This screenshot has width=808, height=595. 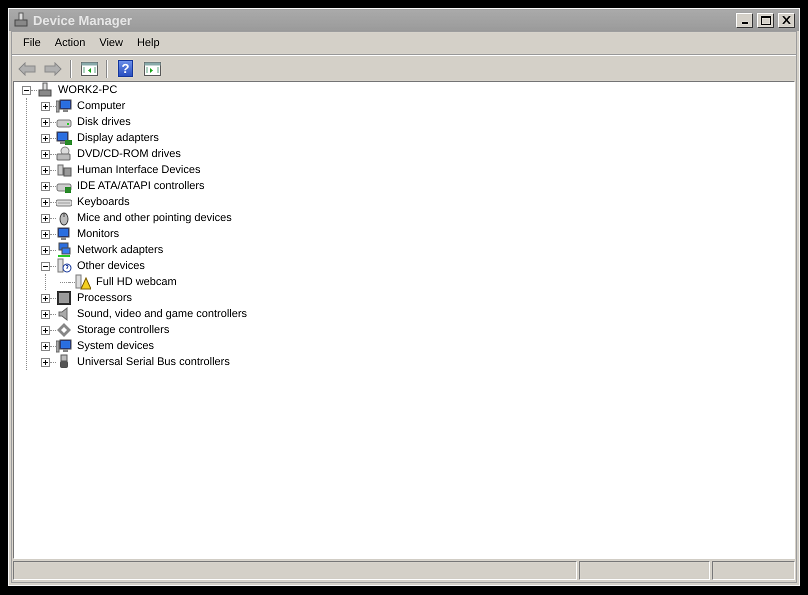 What do you see at coordinates (105, 298) in the screenshot?
I see `tree-item: Processors` at bounding box center [105, 298].